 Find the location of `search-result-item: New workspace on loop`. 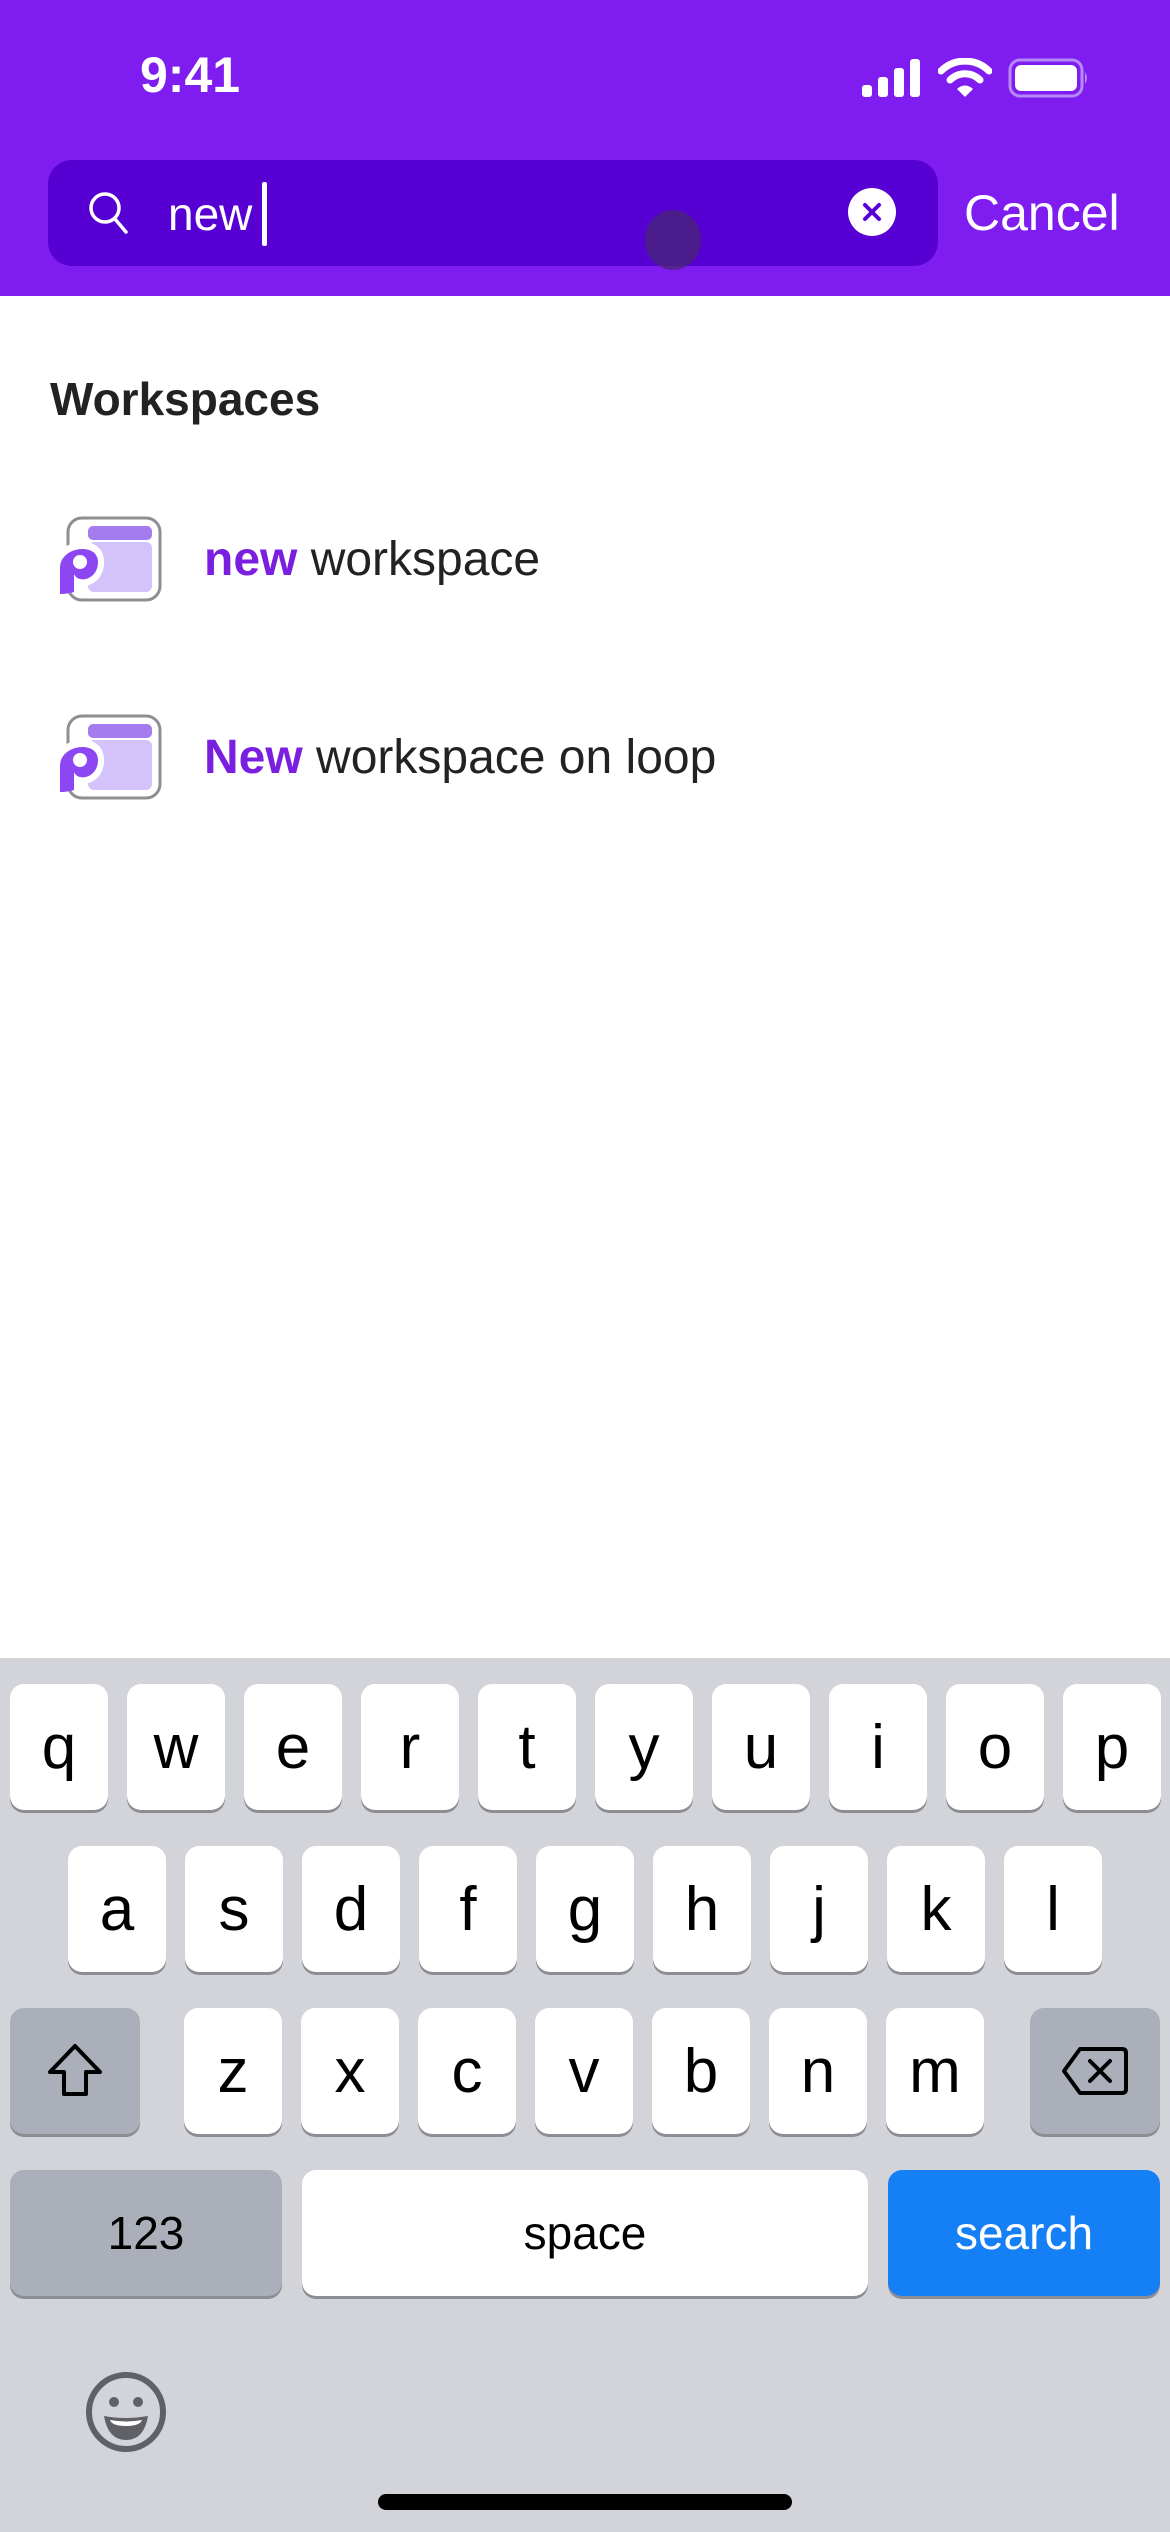

search-result-item: New workspace on loop is located at coordinates (585, 757).